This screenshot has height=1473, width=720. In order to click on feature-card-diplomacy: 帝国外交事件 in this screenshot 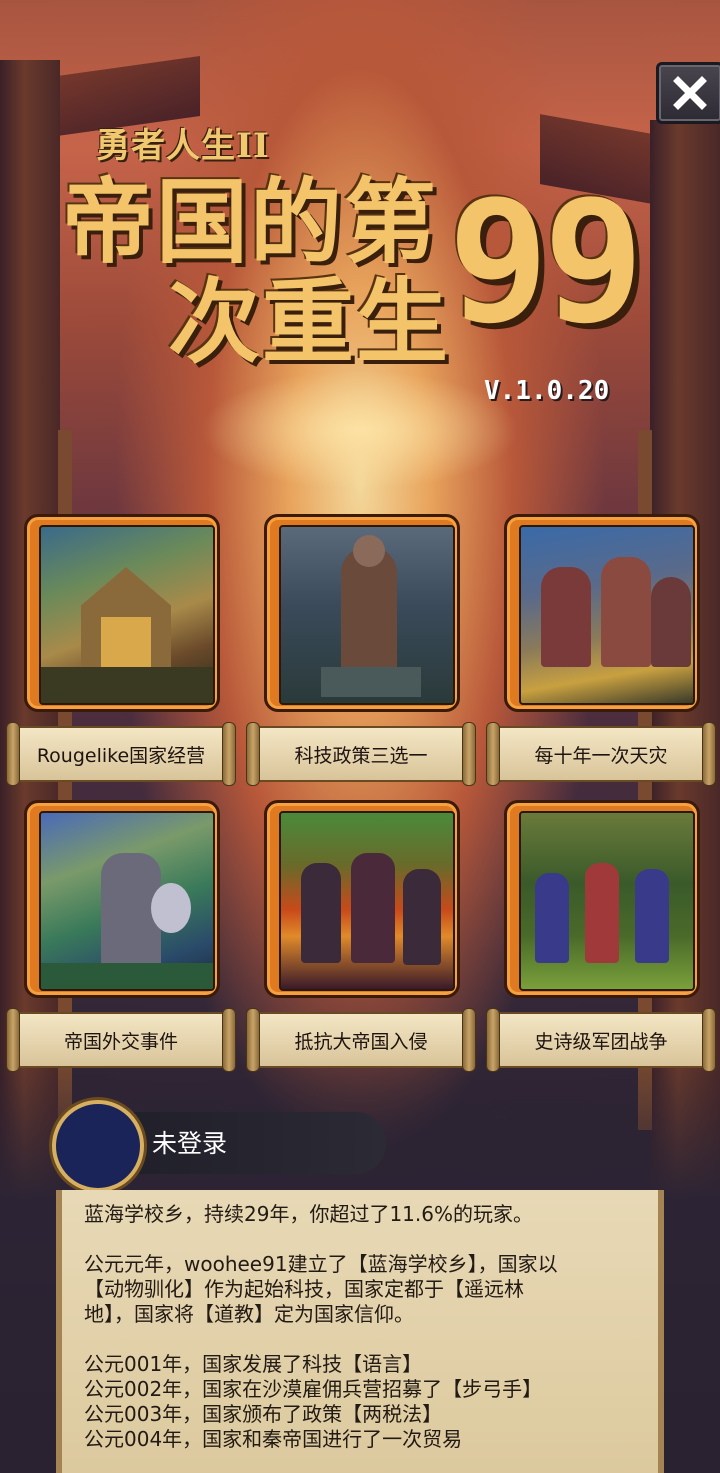, I will do `click(121, 936)`.